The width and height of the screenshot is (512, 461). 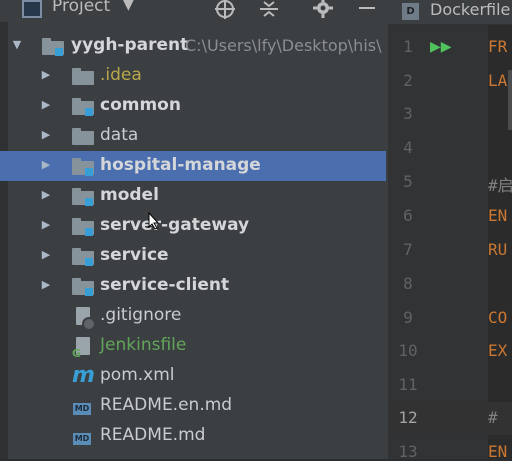 I want to click on gear-icon, so click(x=324, y=10).